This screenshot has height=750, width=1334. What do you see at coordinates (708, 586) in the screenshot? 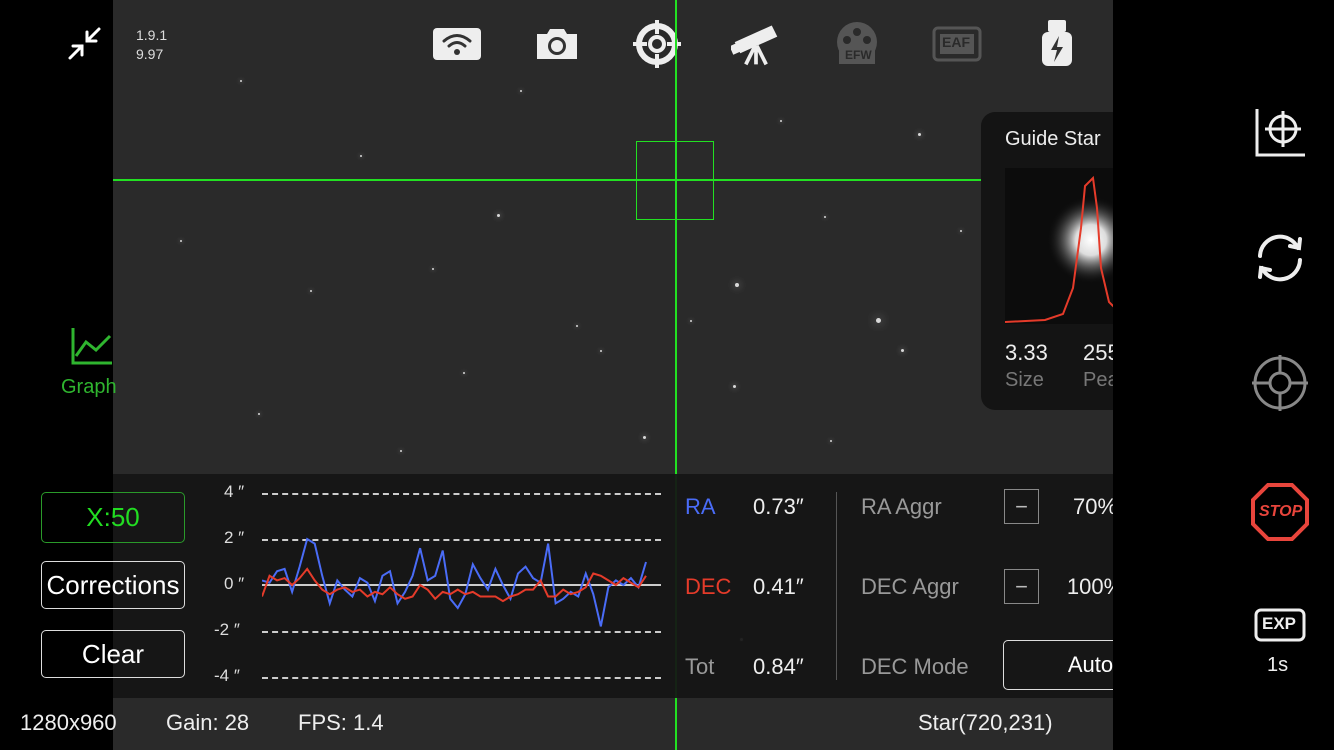
I see `dec-label: DEC` at bounding box center [708, 586].